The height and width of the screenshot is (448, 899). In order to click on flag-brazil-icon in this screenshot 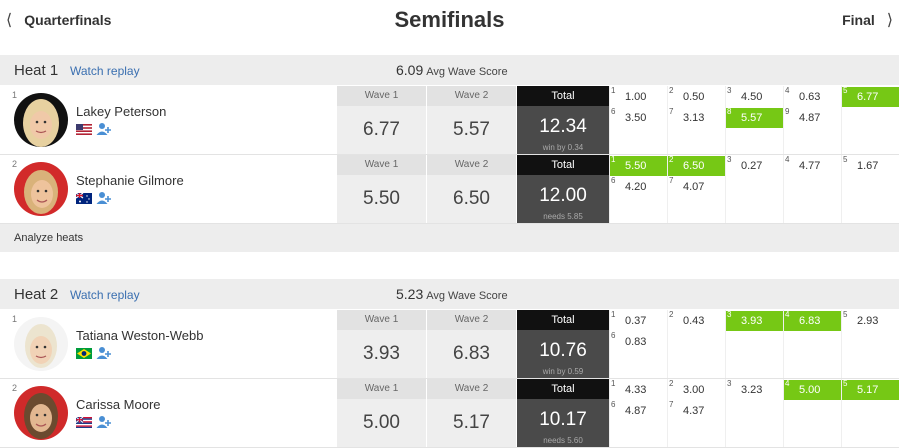, I will do `click(84, 353)`.